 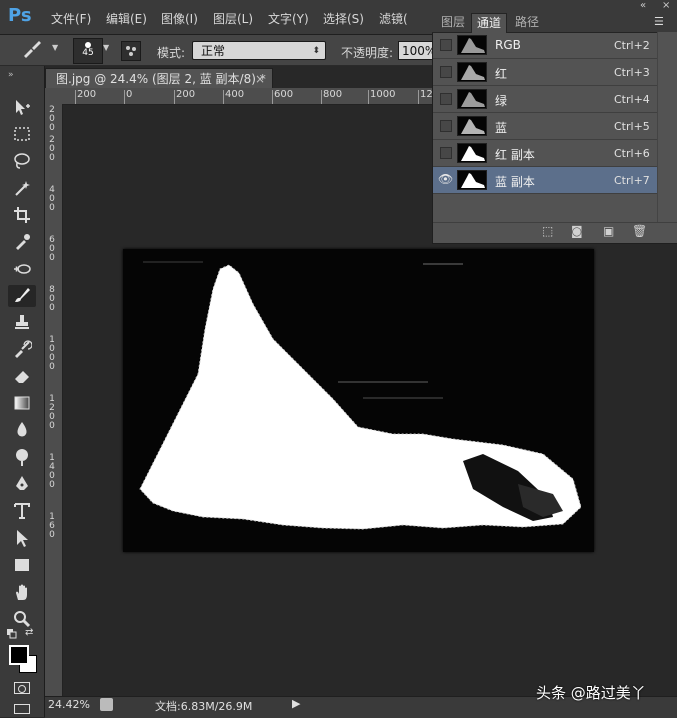 What do you see at coordinates (22, 243) in the screenshot?
I see `eyedropper-tool-icon` at bounding box center [22, 243].